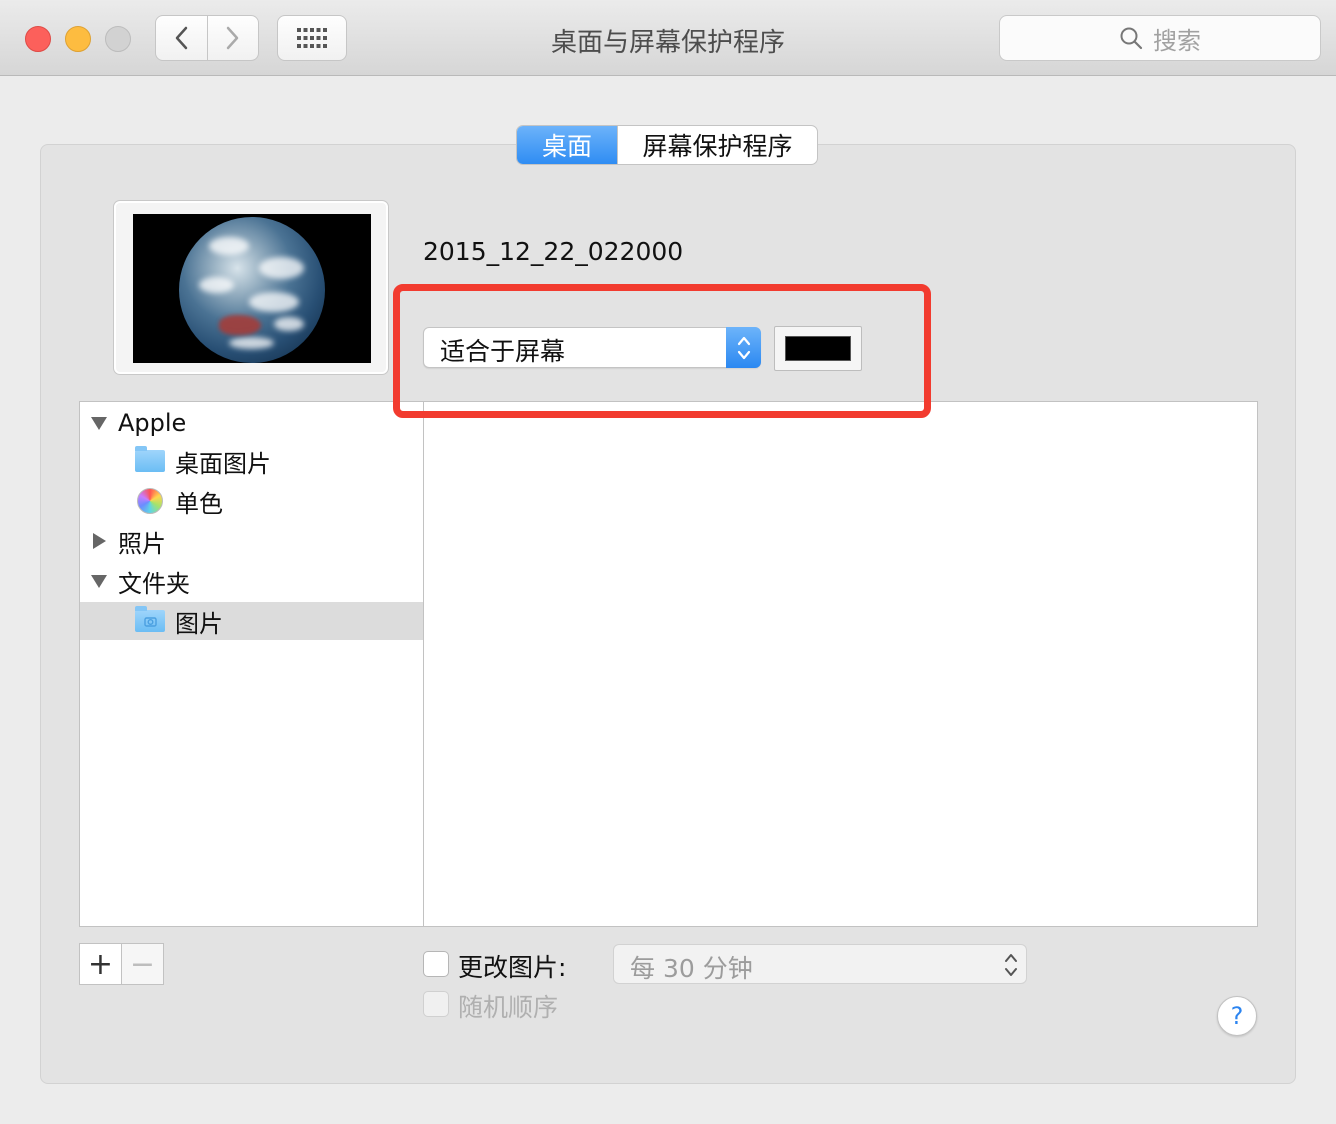  I want to click on source-group-label: Apple, so click(152, 423).